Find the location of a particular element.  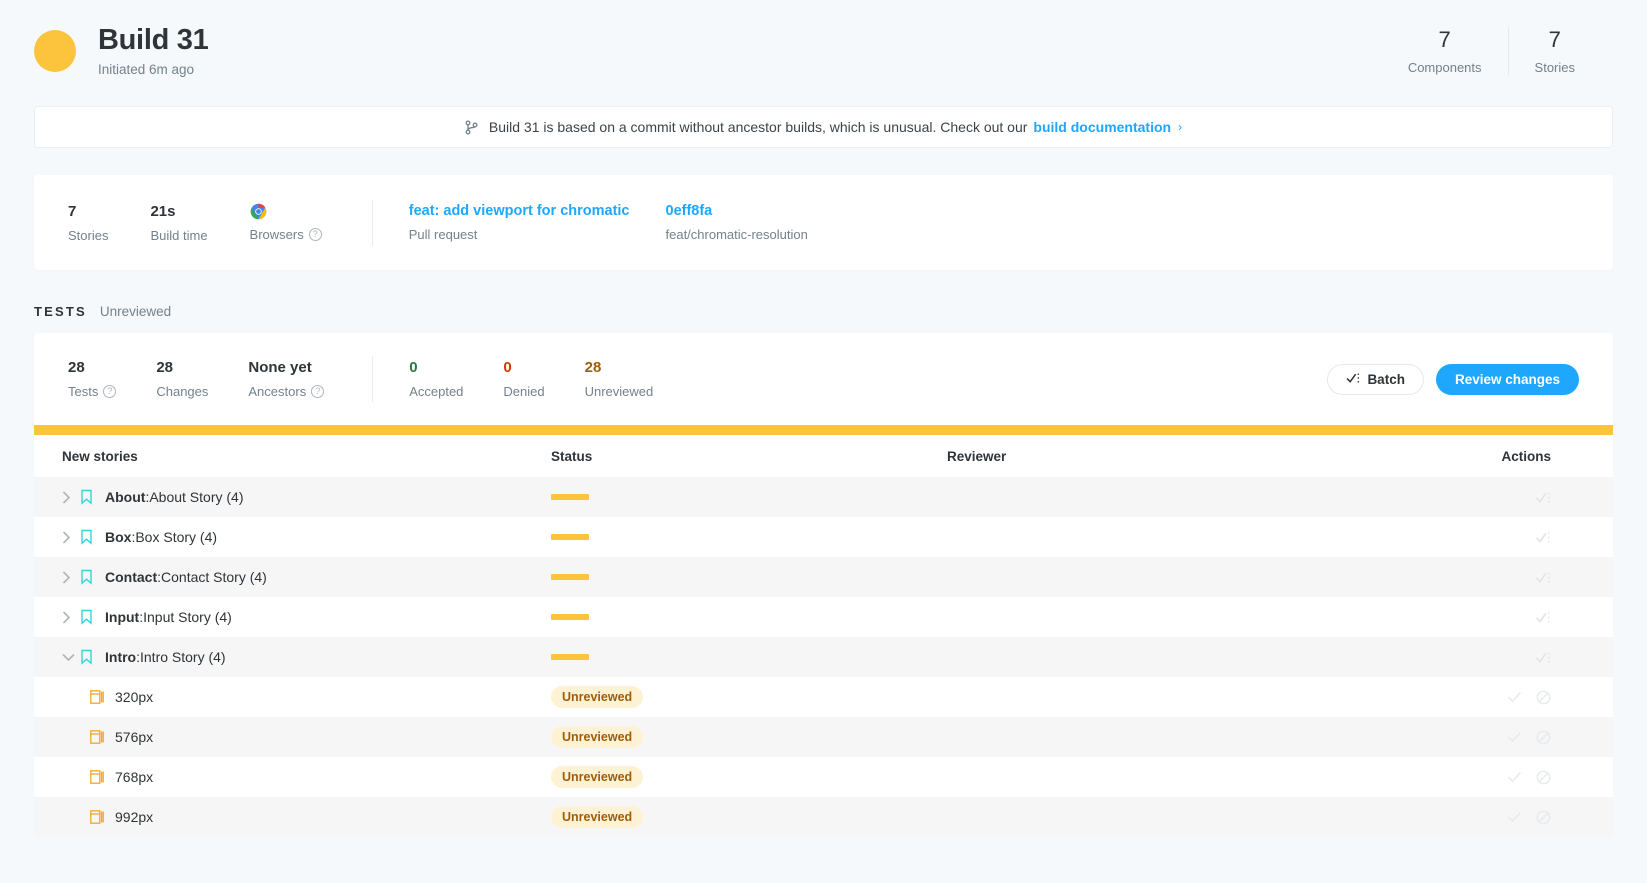

table-row: 768px Unreviewed is located at coordinates (823, 777).